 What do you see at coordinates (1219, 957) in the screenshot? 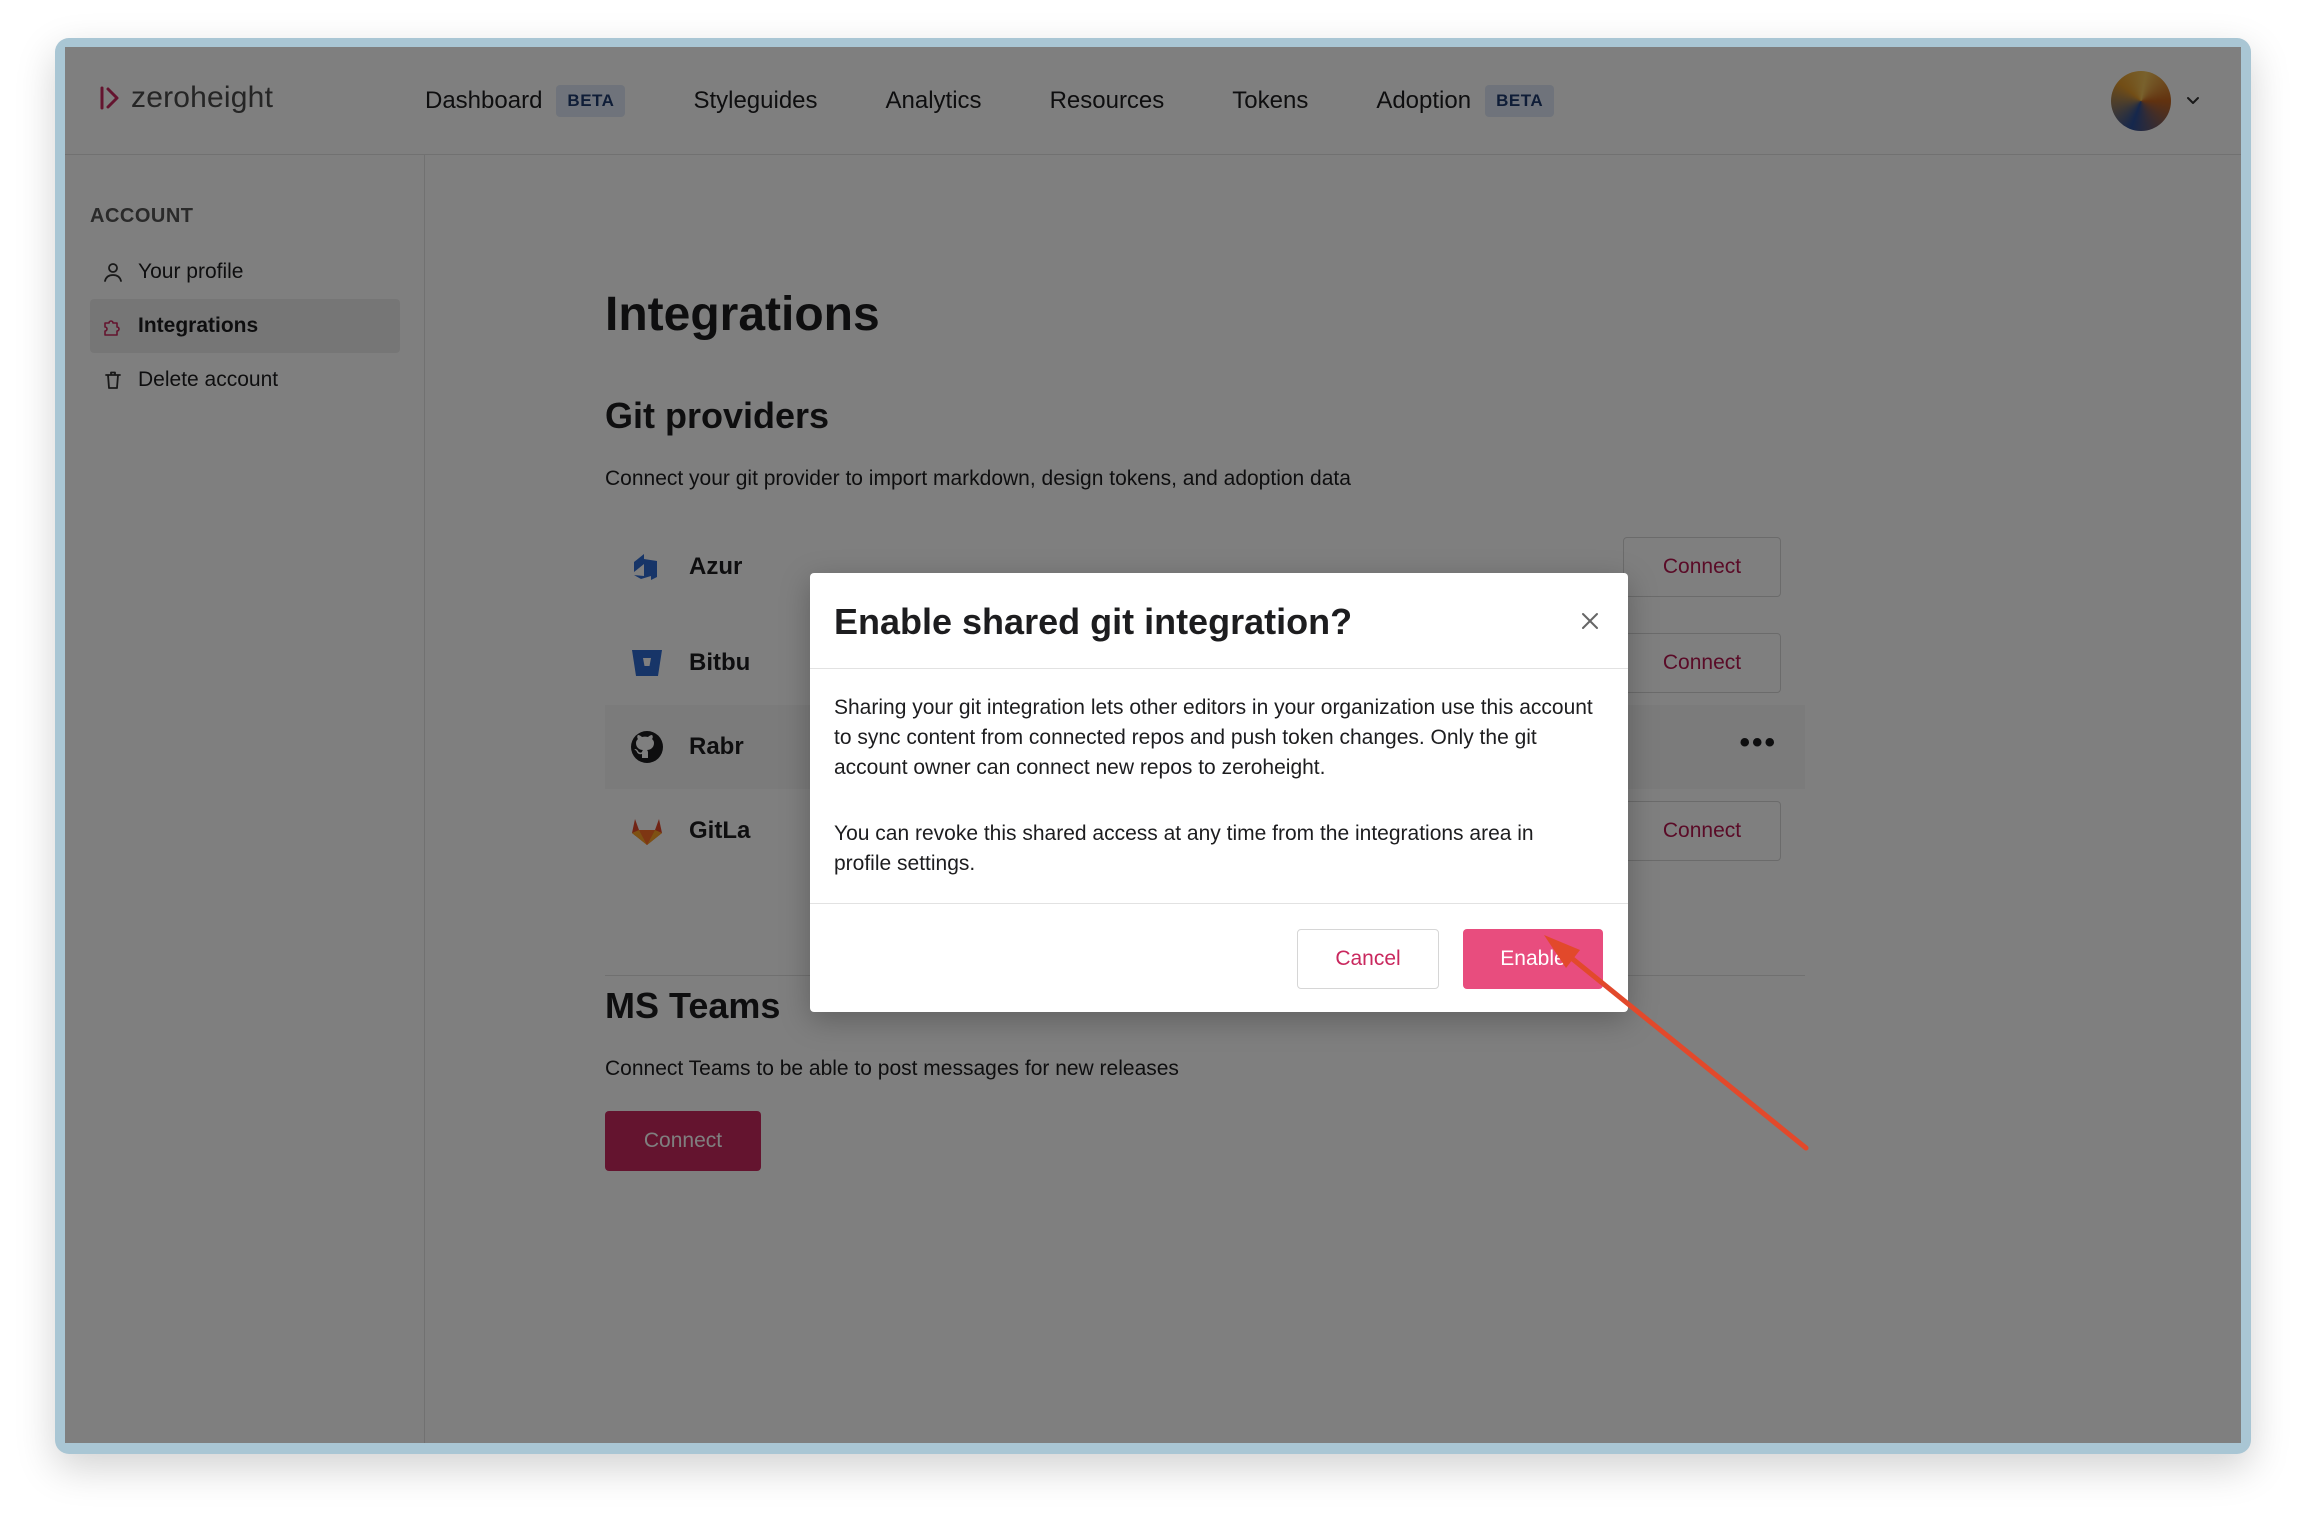
I see `dialog-footer: Cancel Enable` at bounding box center [1219, 957].